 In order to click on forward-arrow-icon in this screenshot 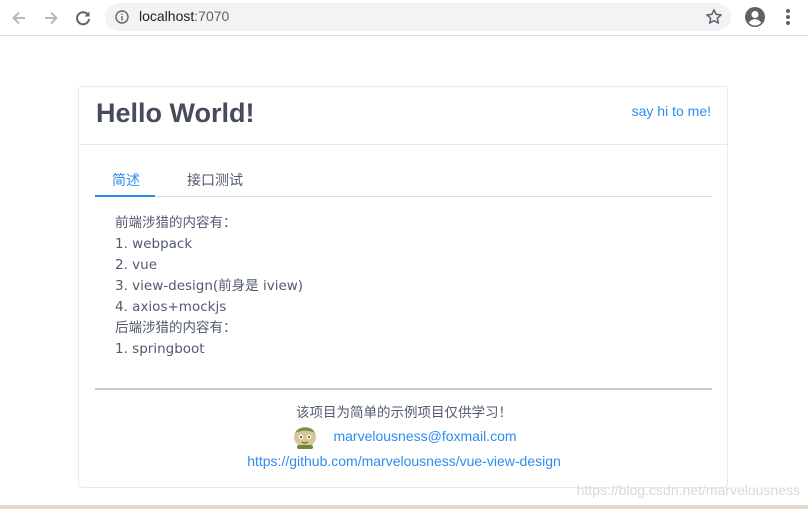, I will do `click(51, 18)`.